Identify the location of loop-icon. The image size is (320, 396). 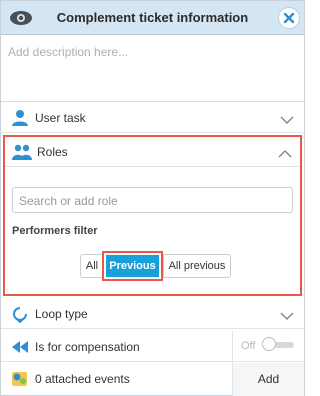
(20, 314).